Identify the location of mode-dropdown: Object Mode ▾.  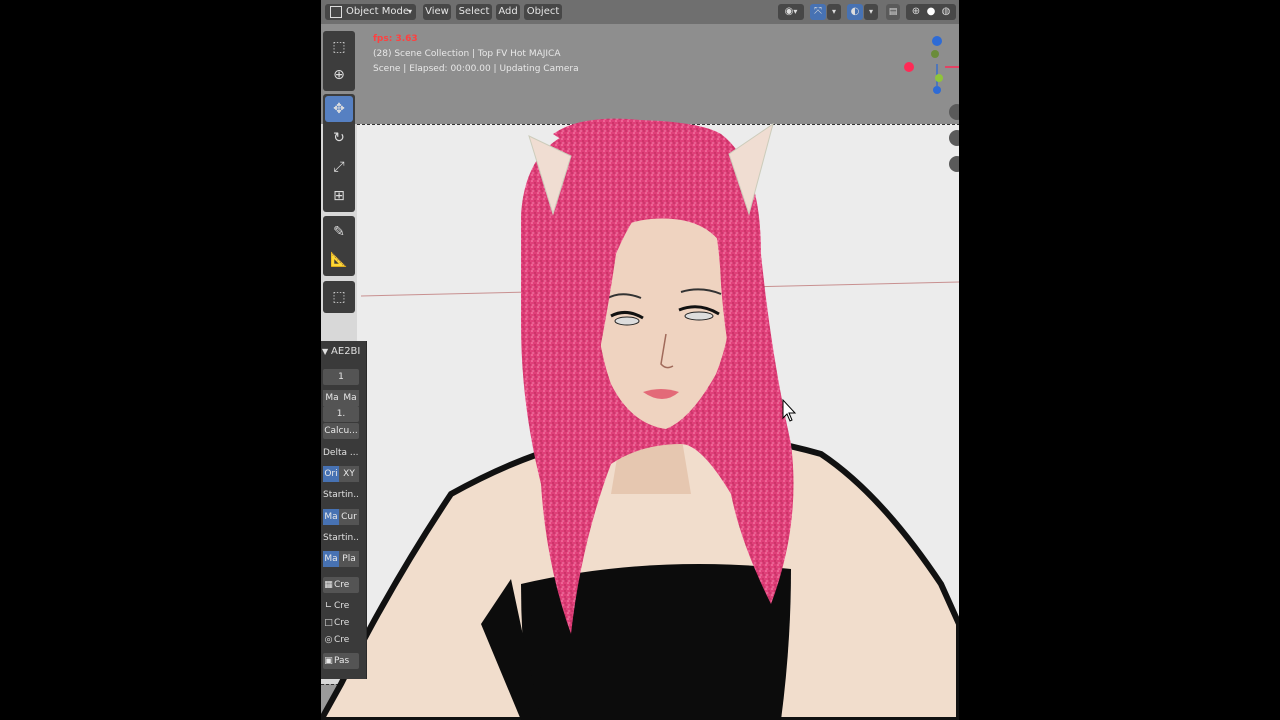
(370, 12).